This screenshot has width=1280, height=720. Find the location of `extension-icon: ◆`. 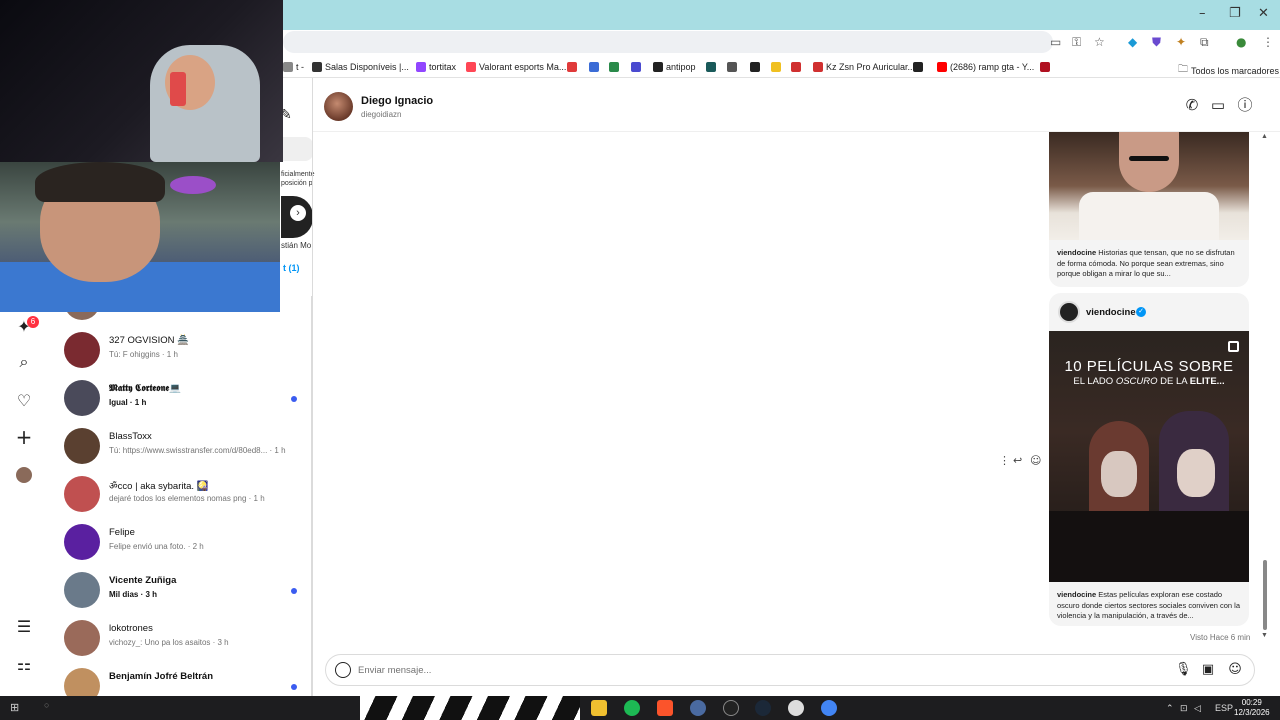

extension-icon: ◆ is located at coordinates (1132, 42).